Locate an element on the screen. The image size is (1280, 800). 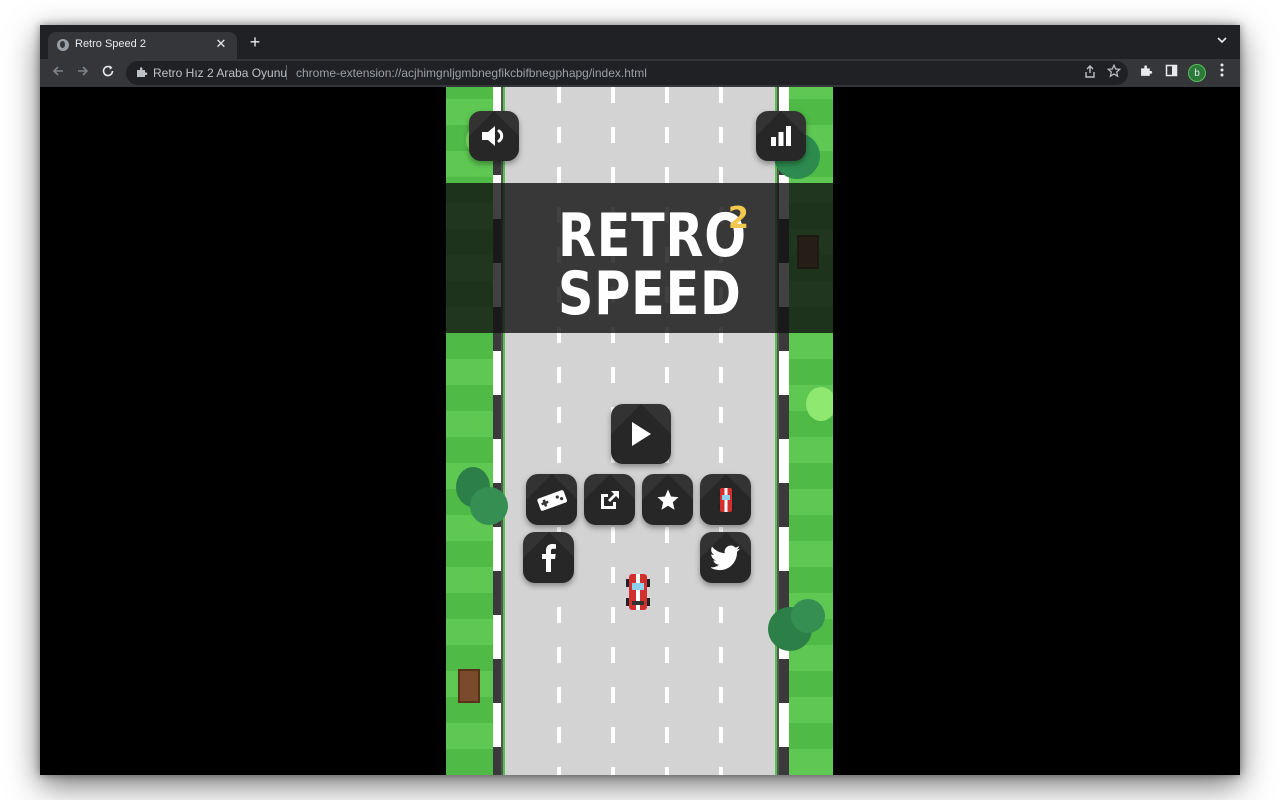
extensions-icon is located at coordinates (1146, 73).